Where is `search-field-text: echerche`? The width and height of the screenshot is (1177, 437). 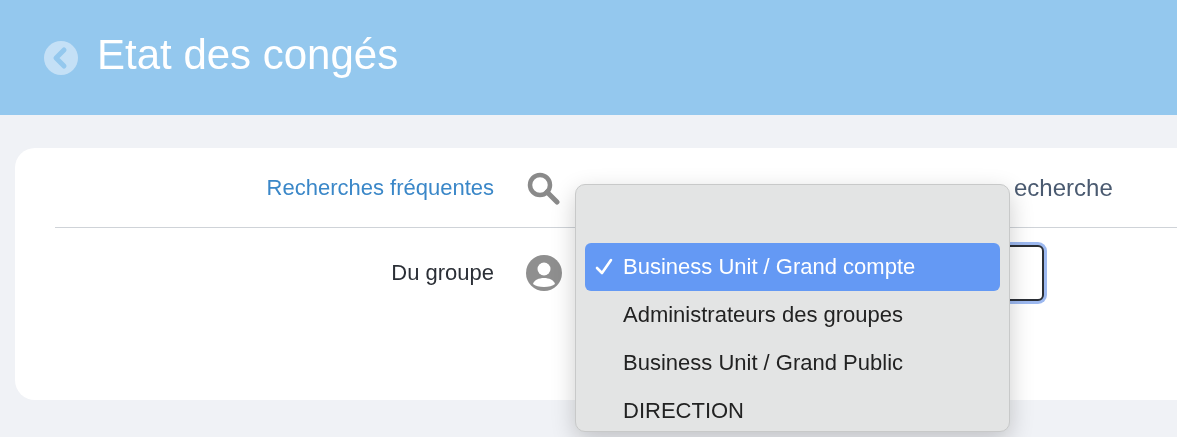 search-field-text: echerche is located at coordinates (1063, 187).